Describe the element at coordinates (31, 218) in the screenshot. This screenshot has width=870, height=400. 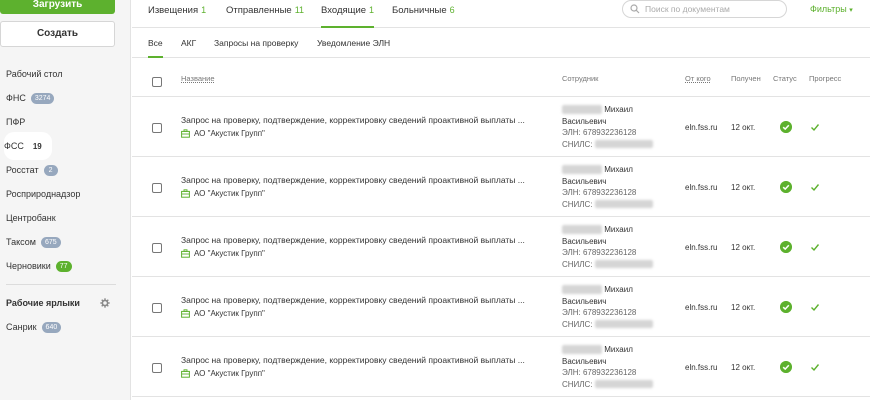
I see `sidebar-item-label: Центробанк` at that location.